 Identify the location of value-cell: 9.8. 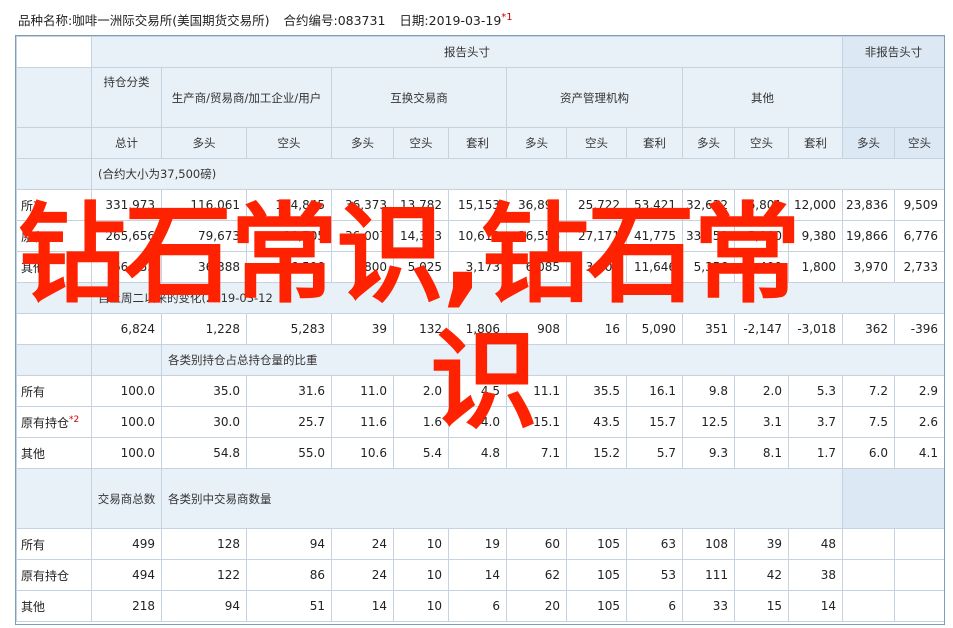
(708, 391).